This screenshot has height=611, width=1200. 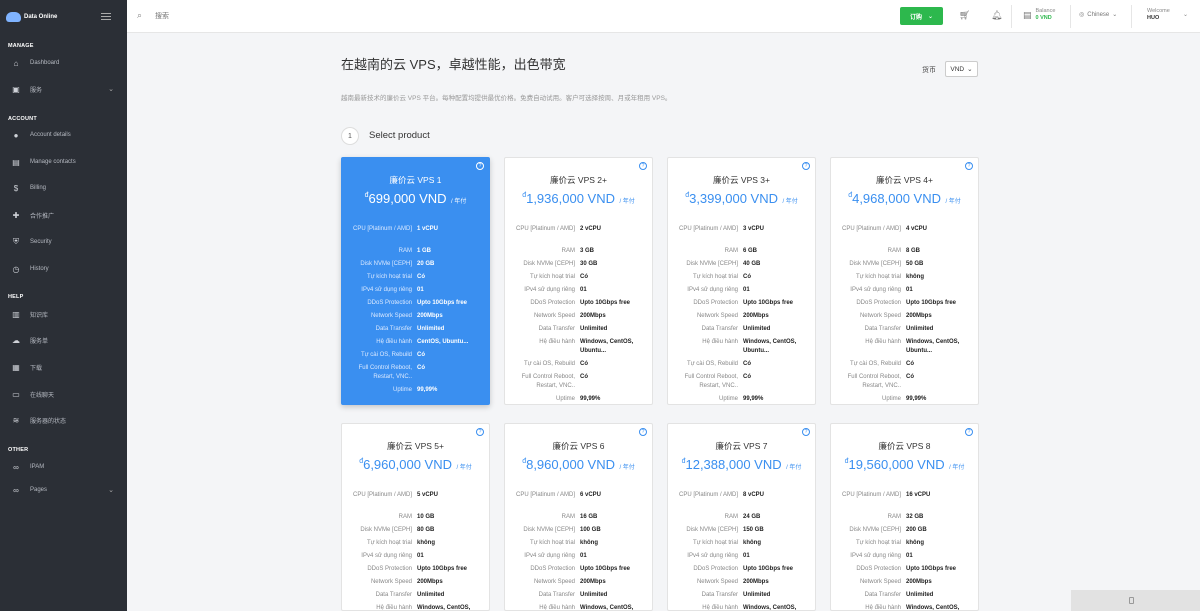 I want to click on sidebar-item-ipam: ∞ IPAM, so click(x=63, y=467).